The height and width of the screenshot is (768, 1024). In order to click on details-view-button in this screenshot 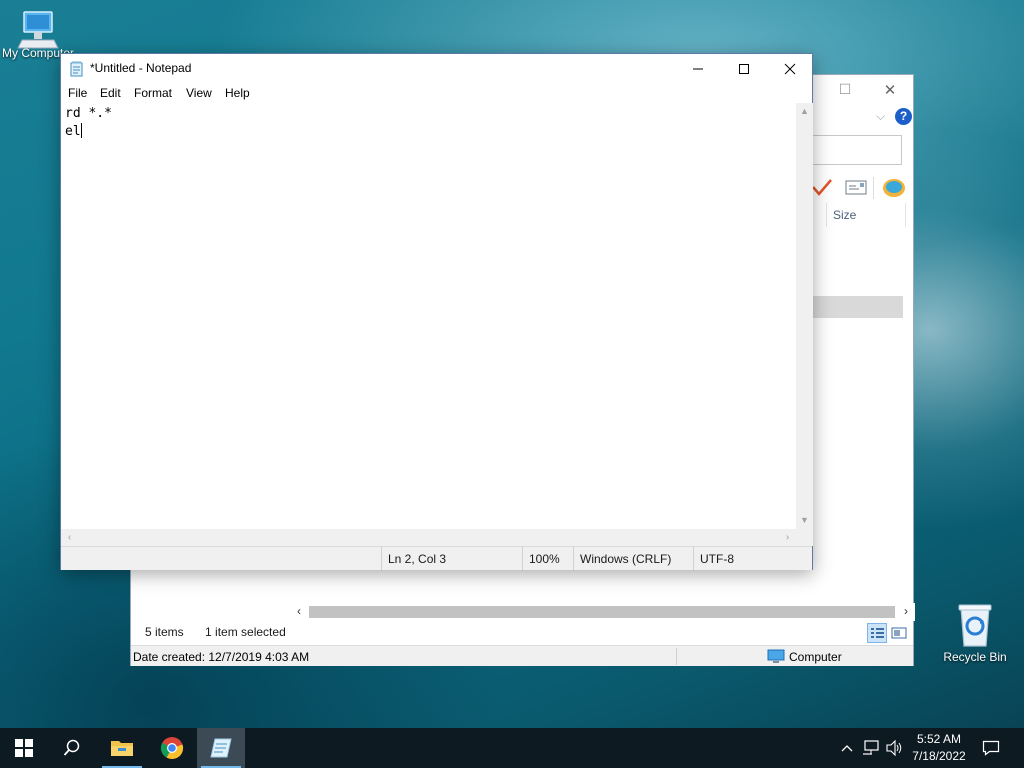, I will do `click(877, 633)`.